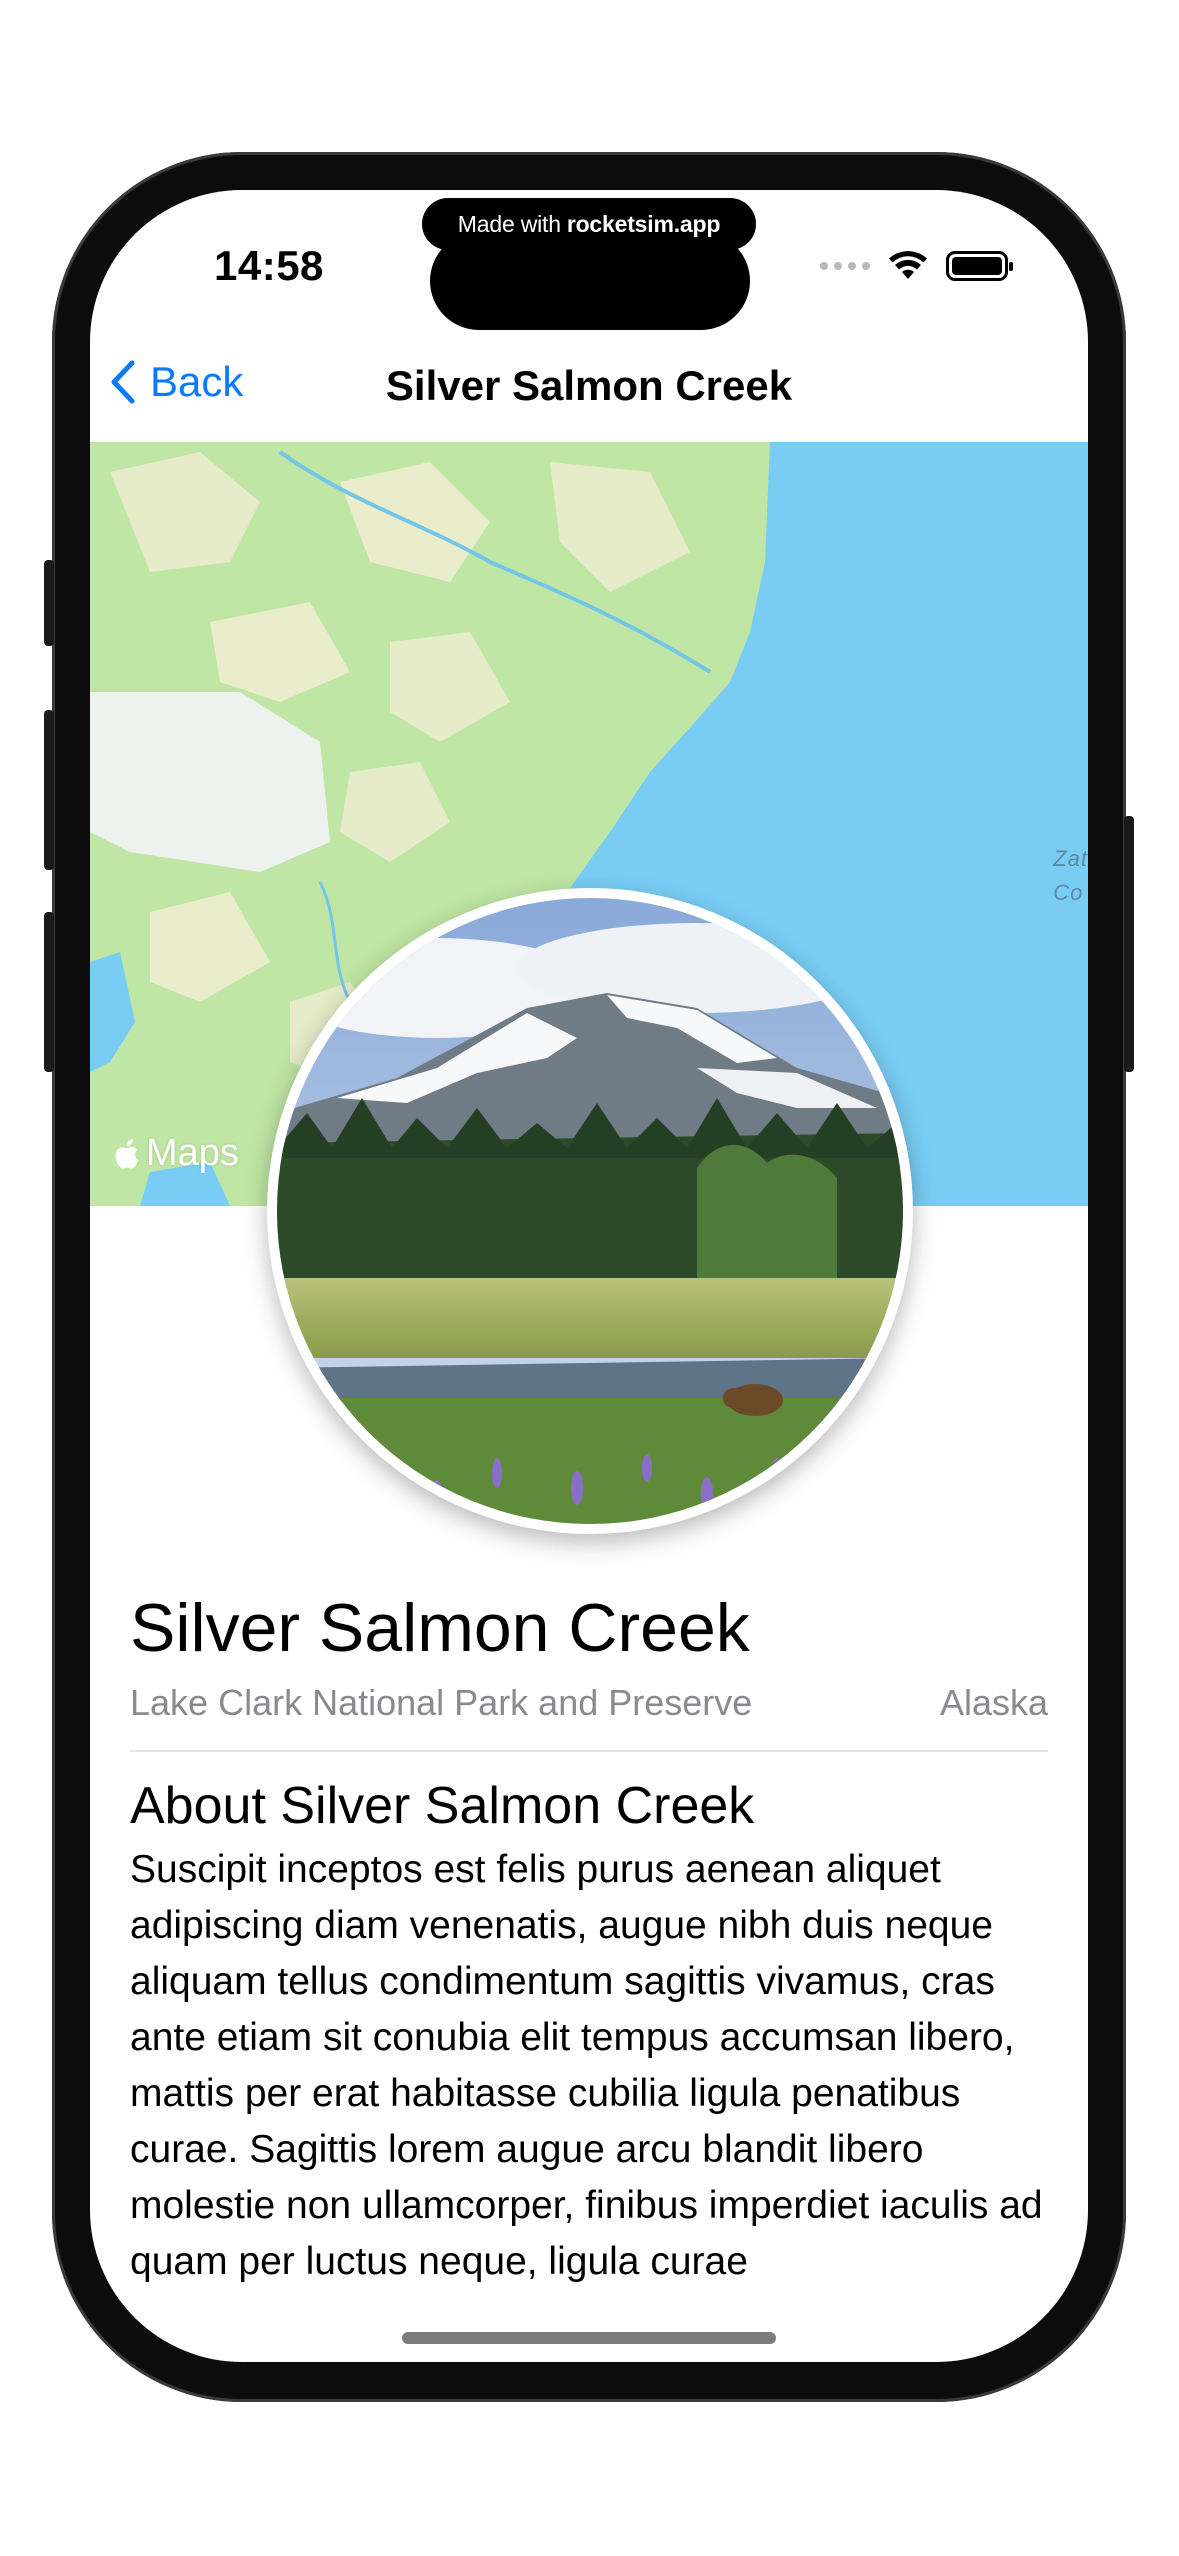  I want to click on map-place-label: Zat Co, so click(1070, 875).